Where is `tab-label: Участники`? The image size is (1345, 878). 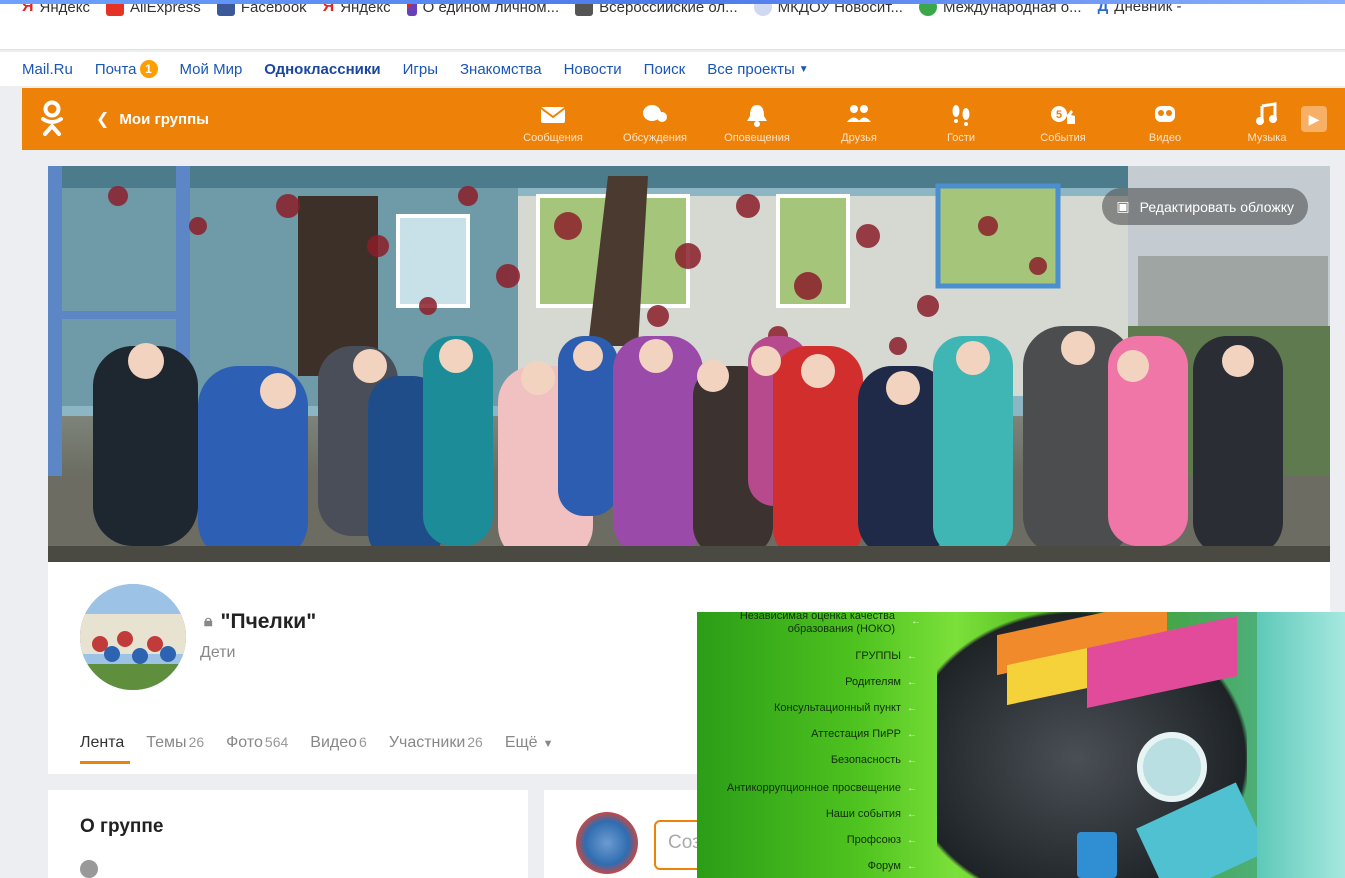 tab-label: Участники is located at coordinates (427, 742).